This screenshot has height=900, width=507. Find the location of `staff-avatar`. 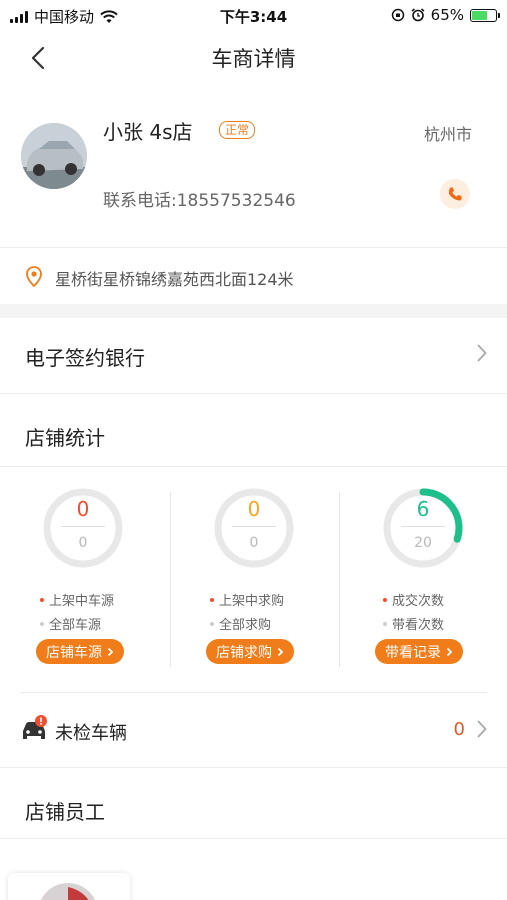

staff-avatar is located at coordinates (68, 891).